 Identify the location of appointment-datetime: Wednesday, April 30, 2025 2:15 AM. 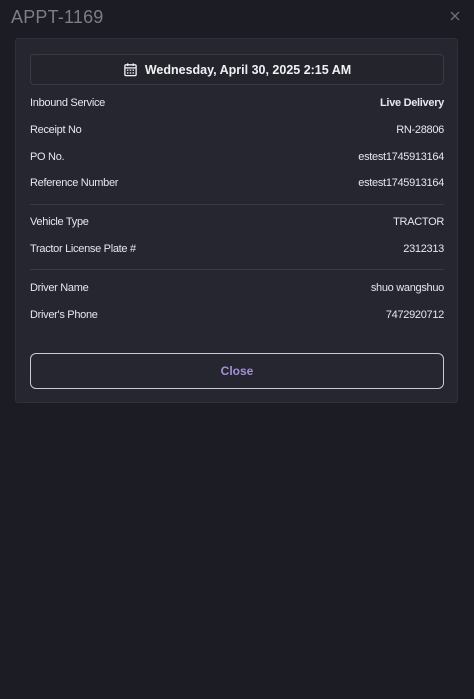
(248, 69).